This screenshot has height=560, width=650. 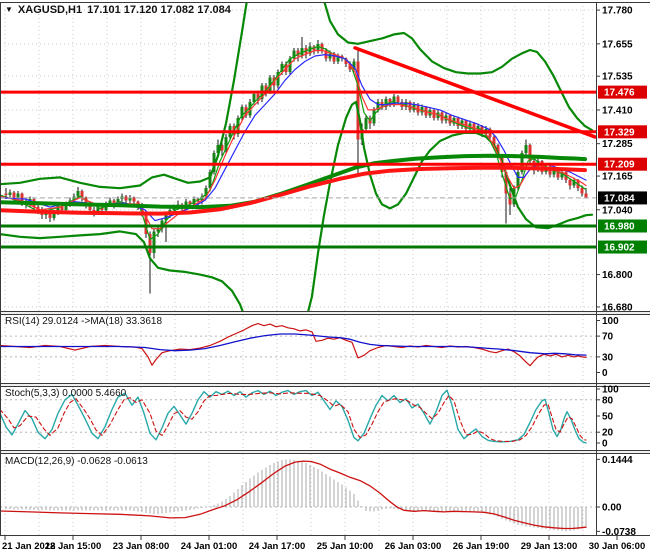 What do you see at coordinates (619, 93) in the screenshot?
I see `price-badge-label: 17.476` at bounding box center [619, 93].